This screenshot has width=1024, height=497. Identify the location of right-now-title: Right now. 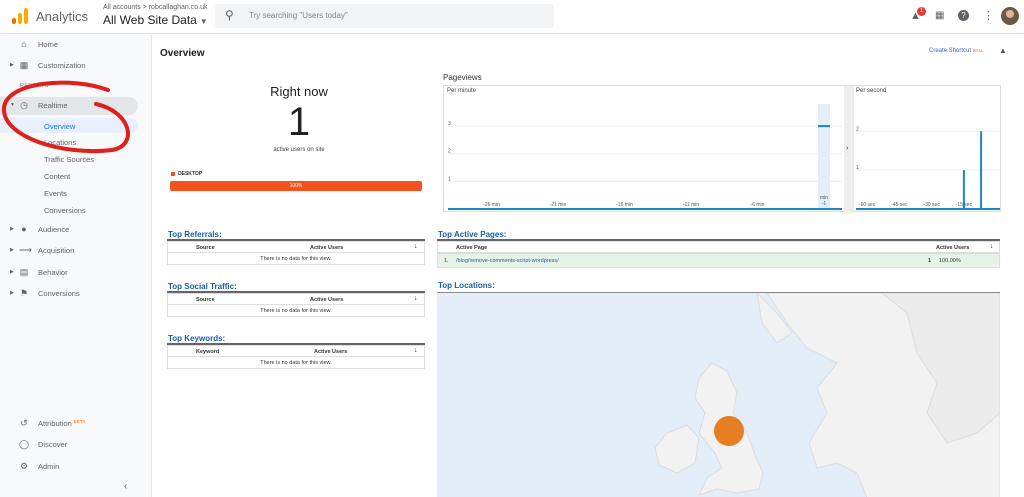
(299, 91).